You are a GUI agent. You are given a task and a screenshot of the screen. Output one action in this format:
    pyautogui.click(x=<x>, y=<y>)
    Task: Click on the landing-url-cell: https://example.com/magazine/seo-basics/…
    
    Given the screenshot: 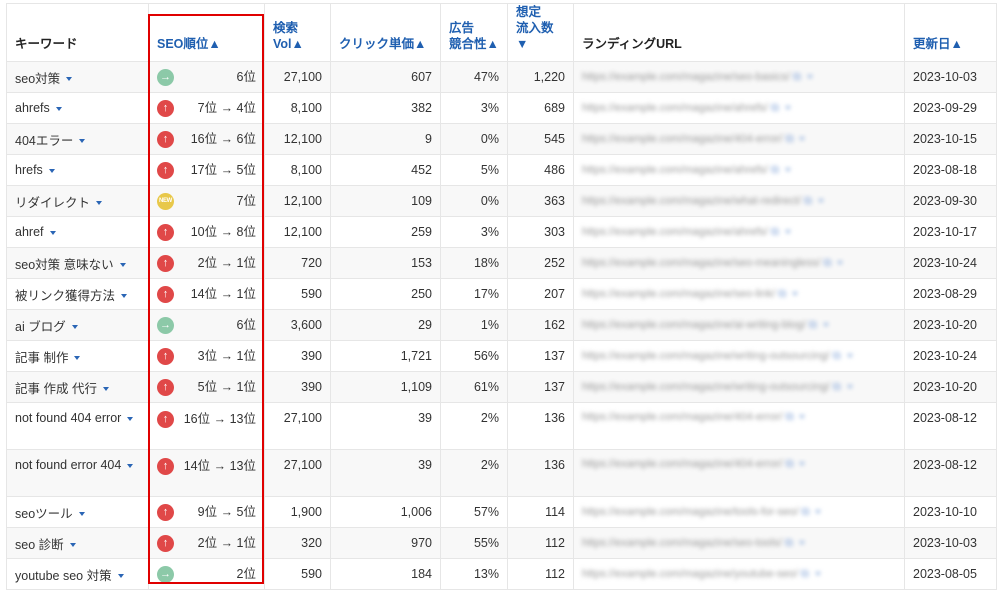 What is the action you would take?
    pyautogui.click(x=739, y=77)
    